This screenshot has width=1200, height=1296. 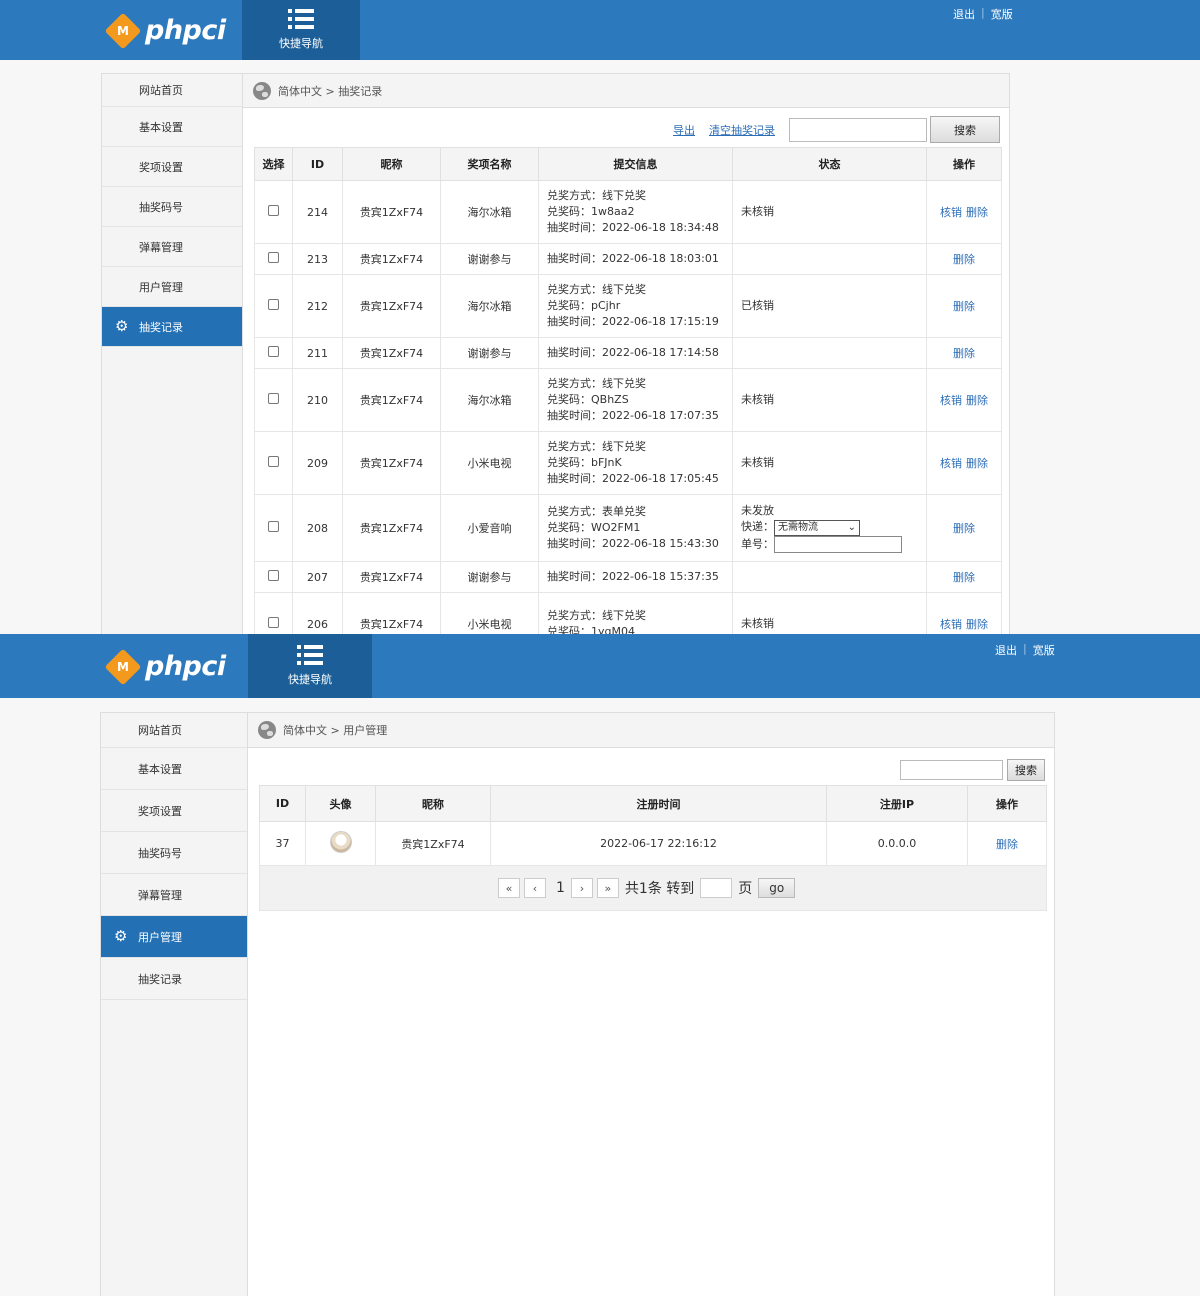 I want to click on page-jump-input, so click(x=716, y=888).